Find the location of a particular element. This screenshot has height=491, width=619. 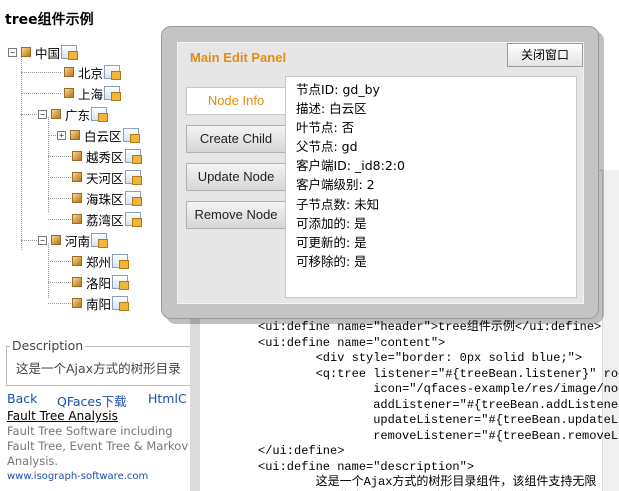

code-line: <ui:define name="content"> is located at coordinates (352, 342).